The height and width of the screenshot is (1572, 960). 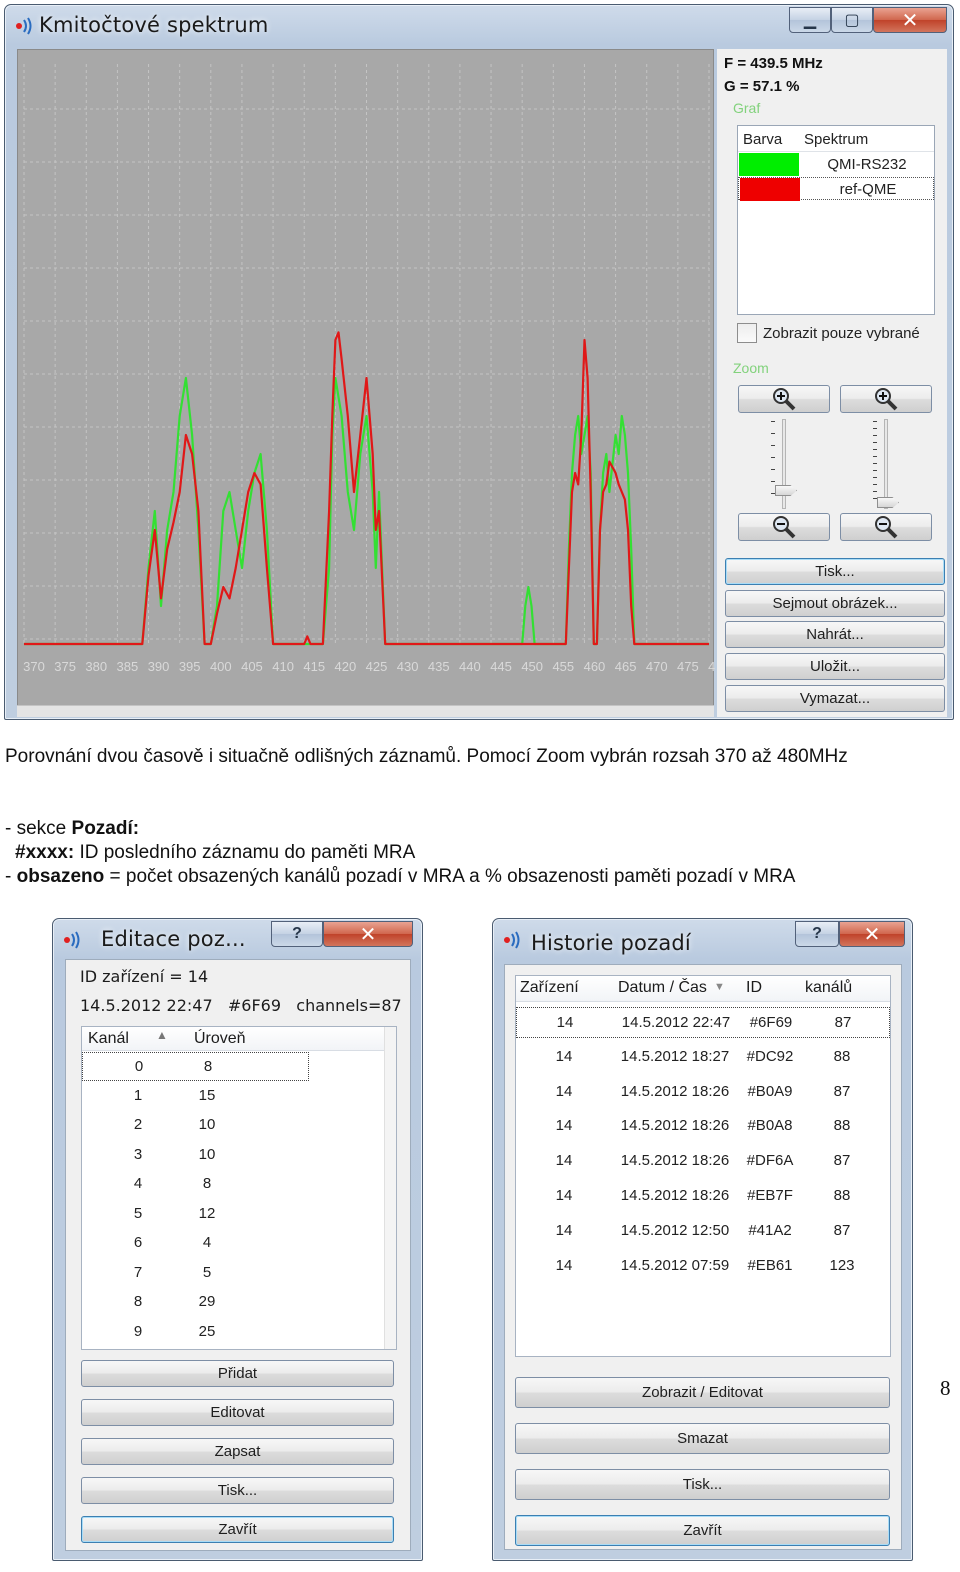 What do you see at coordinates (532, 666) in the screenshot?
I see `x-tick-label: 450` at bounding box center [532, 666].